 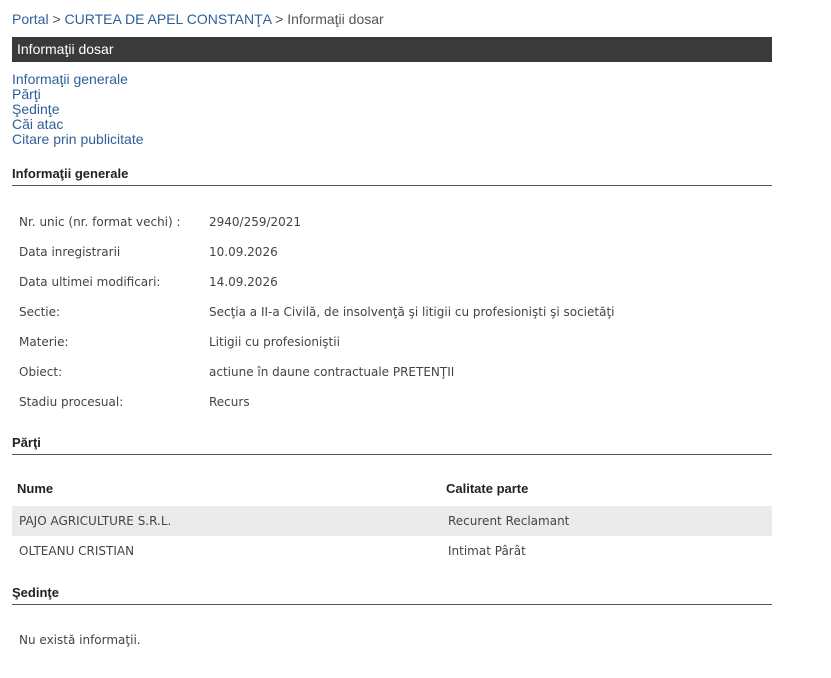 I want to click on no-hearings-message: Nu există informaţii., so click(x=80, y=640).